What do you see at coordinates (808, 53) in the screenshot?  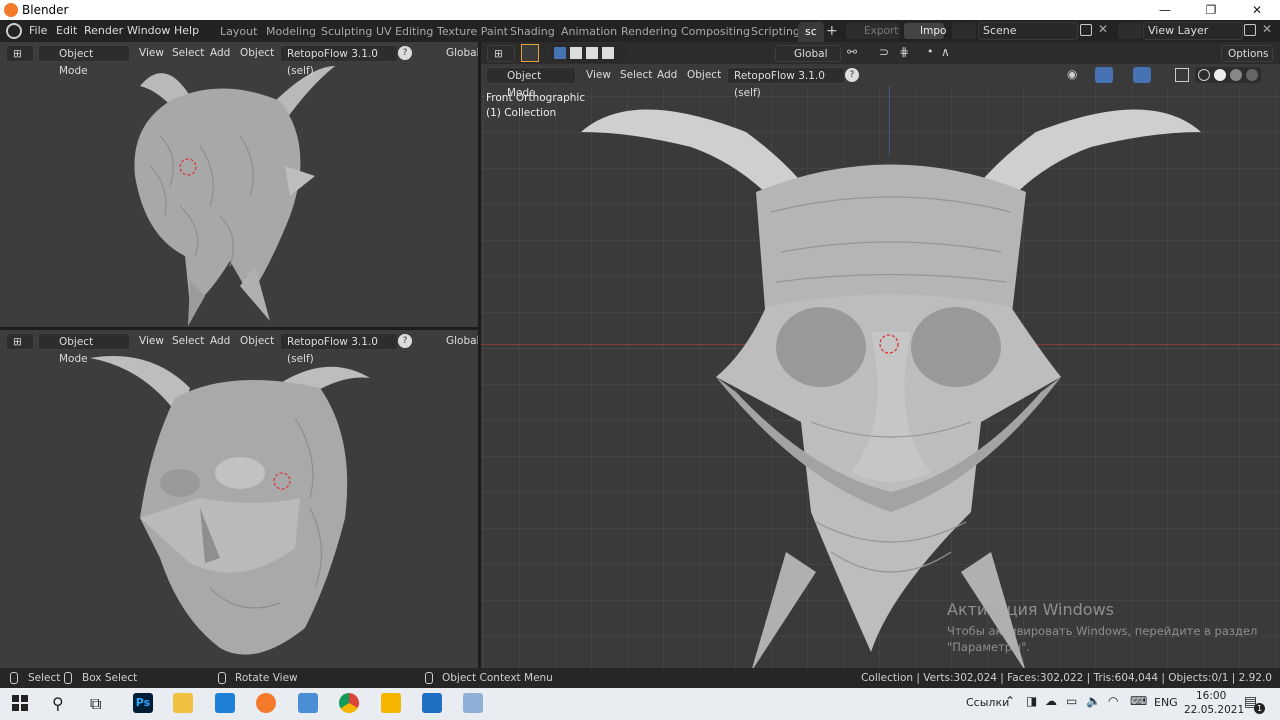 I see `transform-orientation-dropdown: Global` at bounding box center [808, 53].